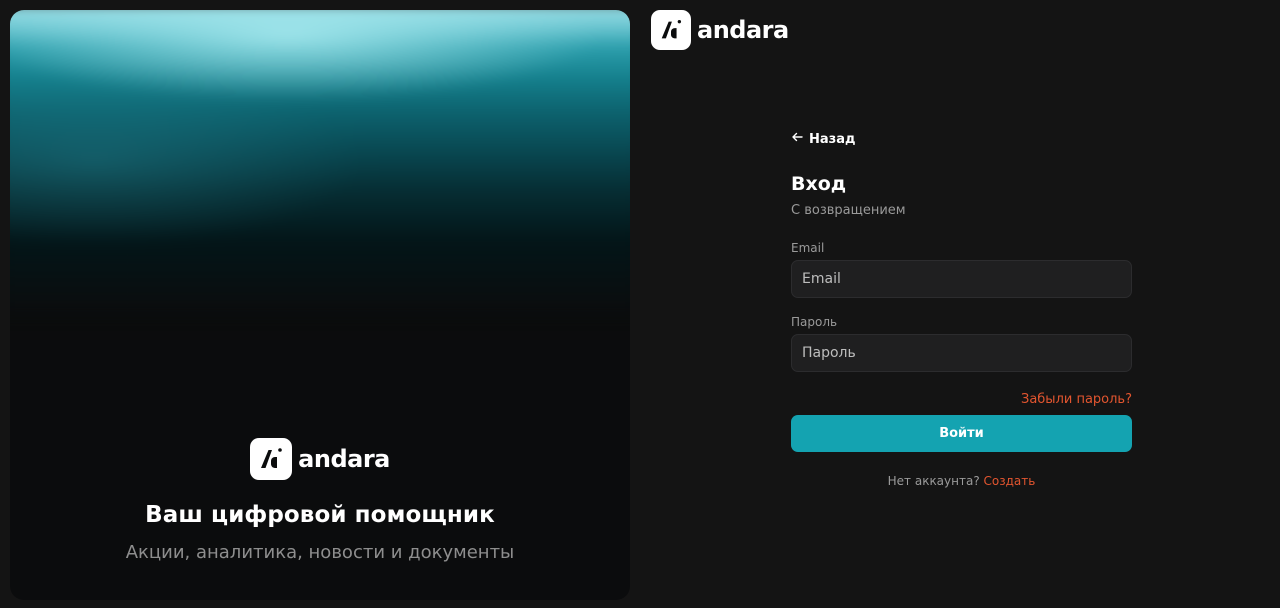 The height and width of the screenshot is (608, 1280). What do you see at coordinates (1076, 399) in the screenshot?
I see `forgot-password-link: Забыли пароль?` at bounding box center [1076, 399].